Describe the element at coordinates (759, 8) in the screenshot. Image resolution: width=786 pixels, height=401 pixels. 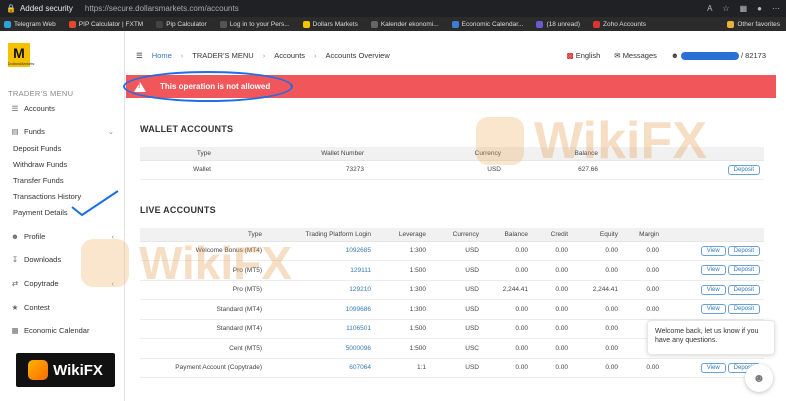
I see `profile-icon: ●` at that location.